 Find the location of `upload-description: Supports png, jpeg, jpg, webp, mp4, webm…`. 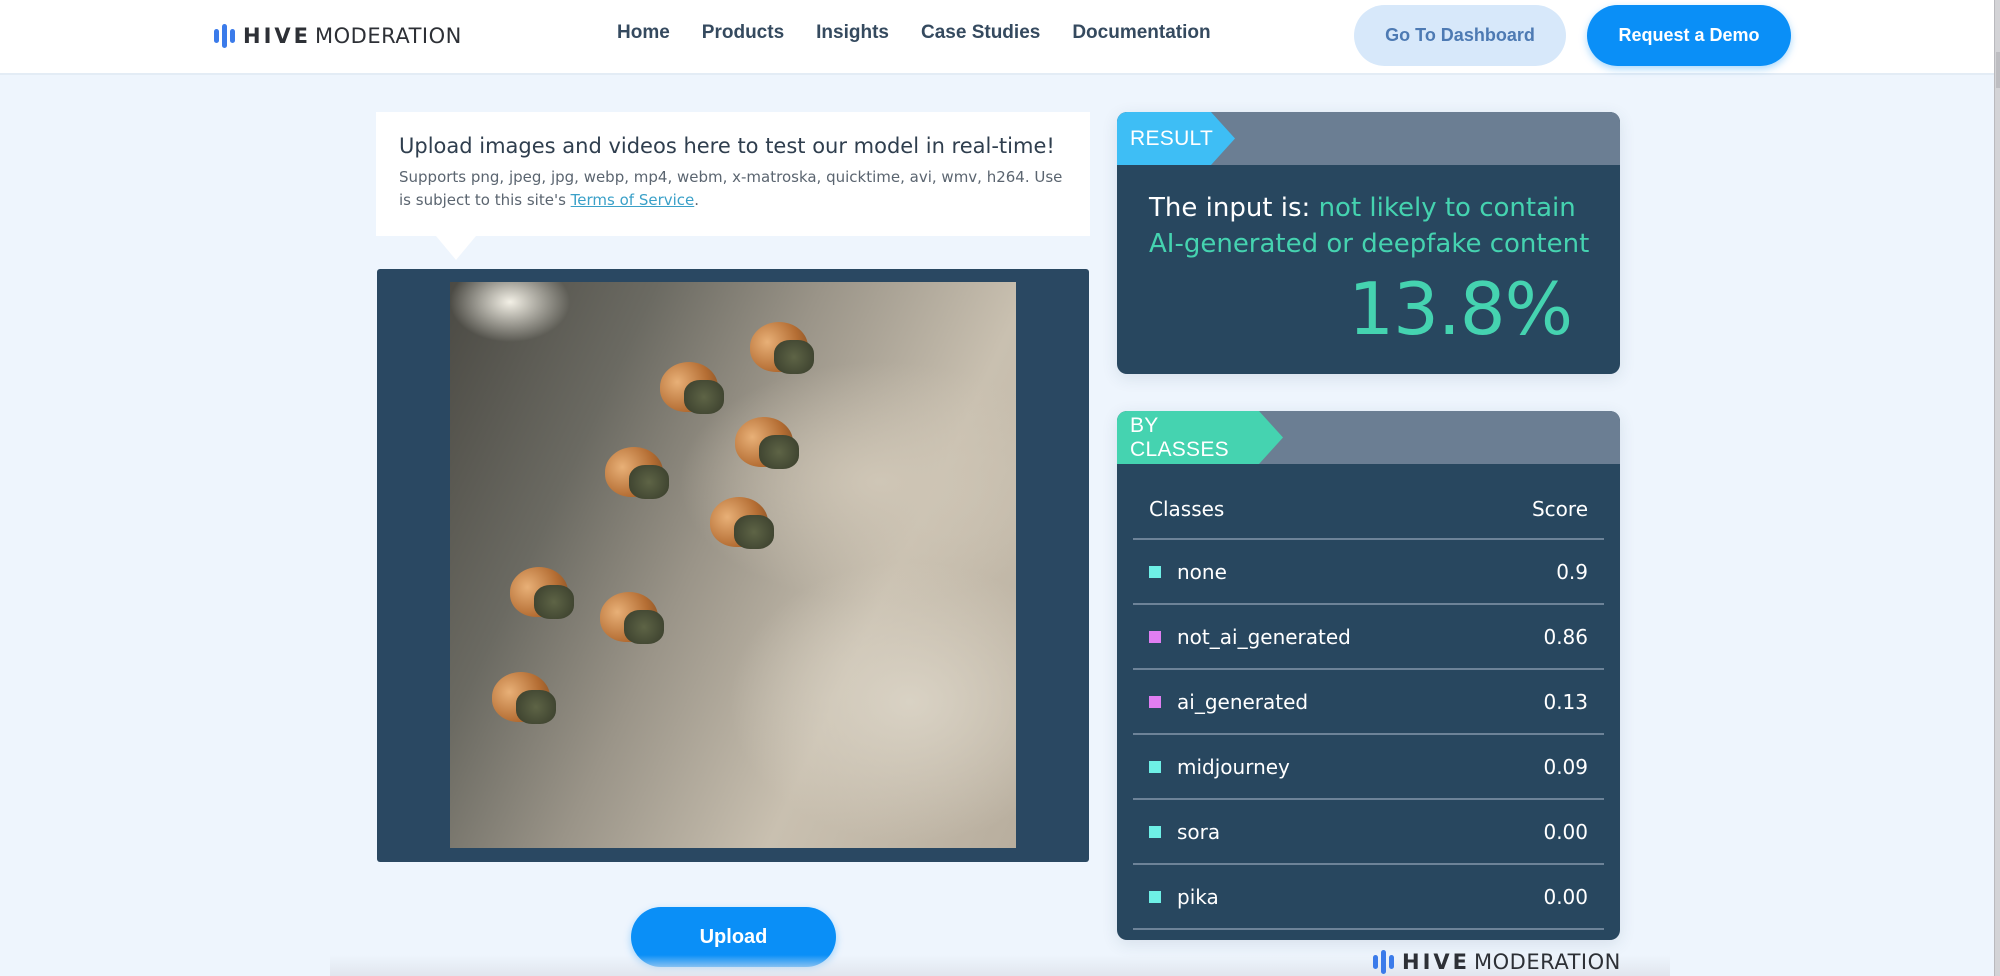

upload-description: Supports png, jpeg, jpg, webp, mp4, webm… is located at coordinates (731, 188).